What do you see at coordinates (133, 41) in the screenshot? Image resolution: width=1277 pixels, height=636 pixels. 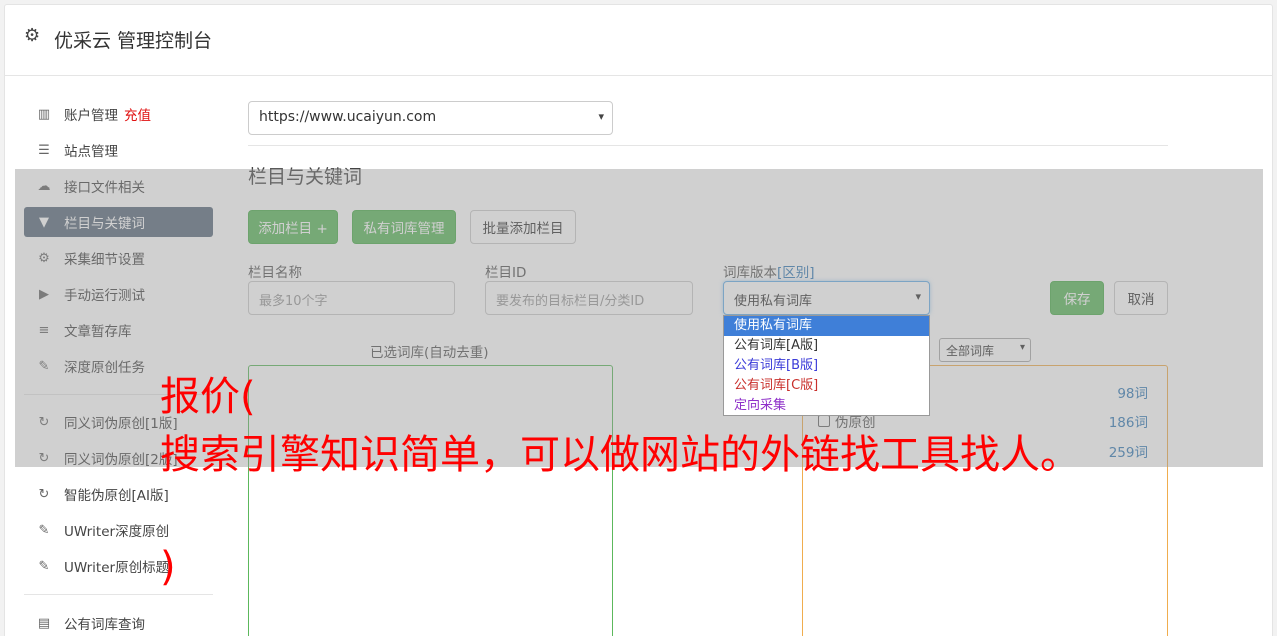 I see `page-title: 优采云 管理控制台` at bounding box center [133, 41].